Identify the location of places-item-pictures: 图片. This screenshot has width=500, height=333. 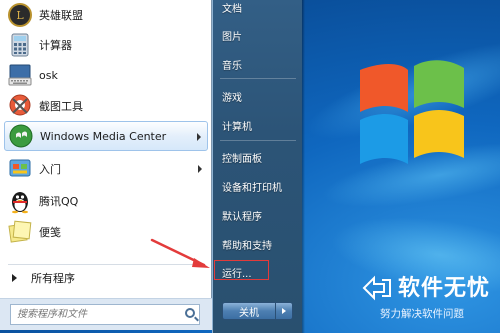
(232, 35).